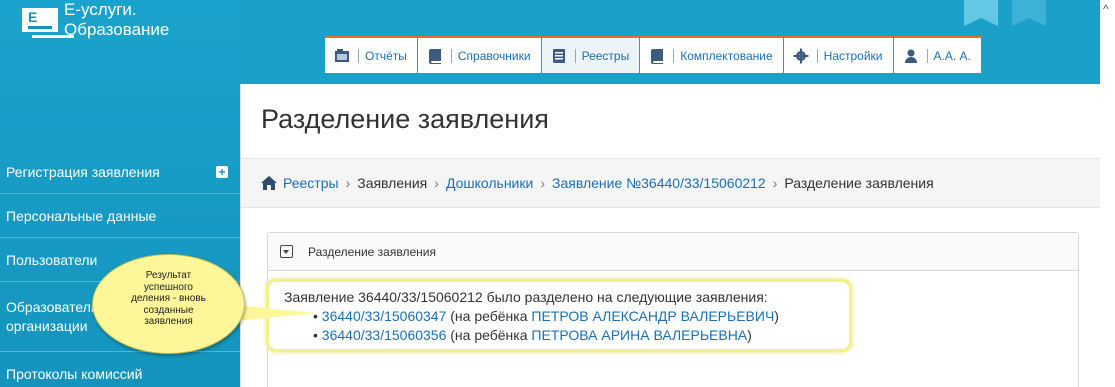  I want to click on sidebar-item-label: Образовательные организации, so click(65, 316).